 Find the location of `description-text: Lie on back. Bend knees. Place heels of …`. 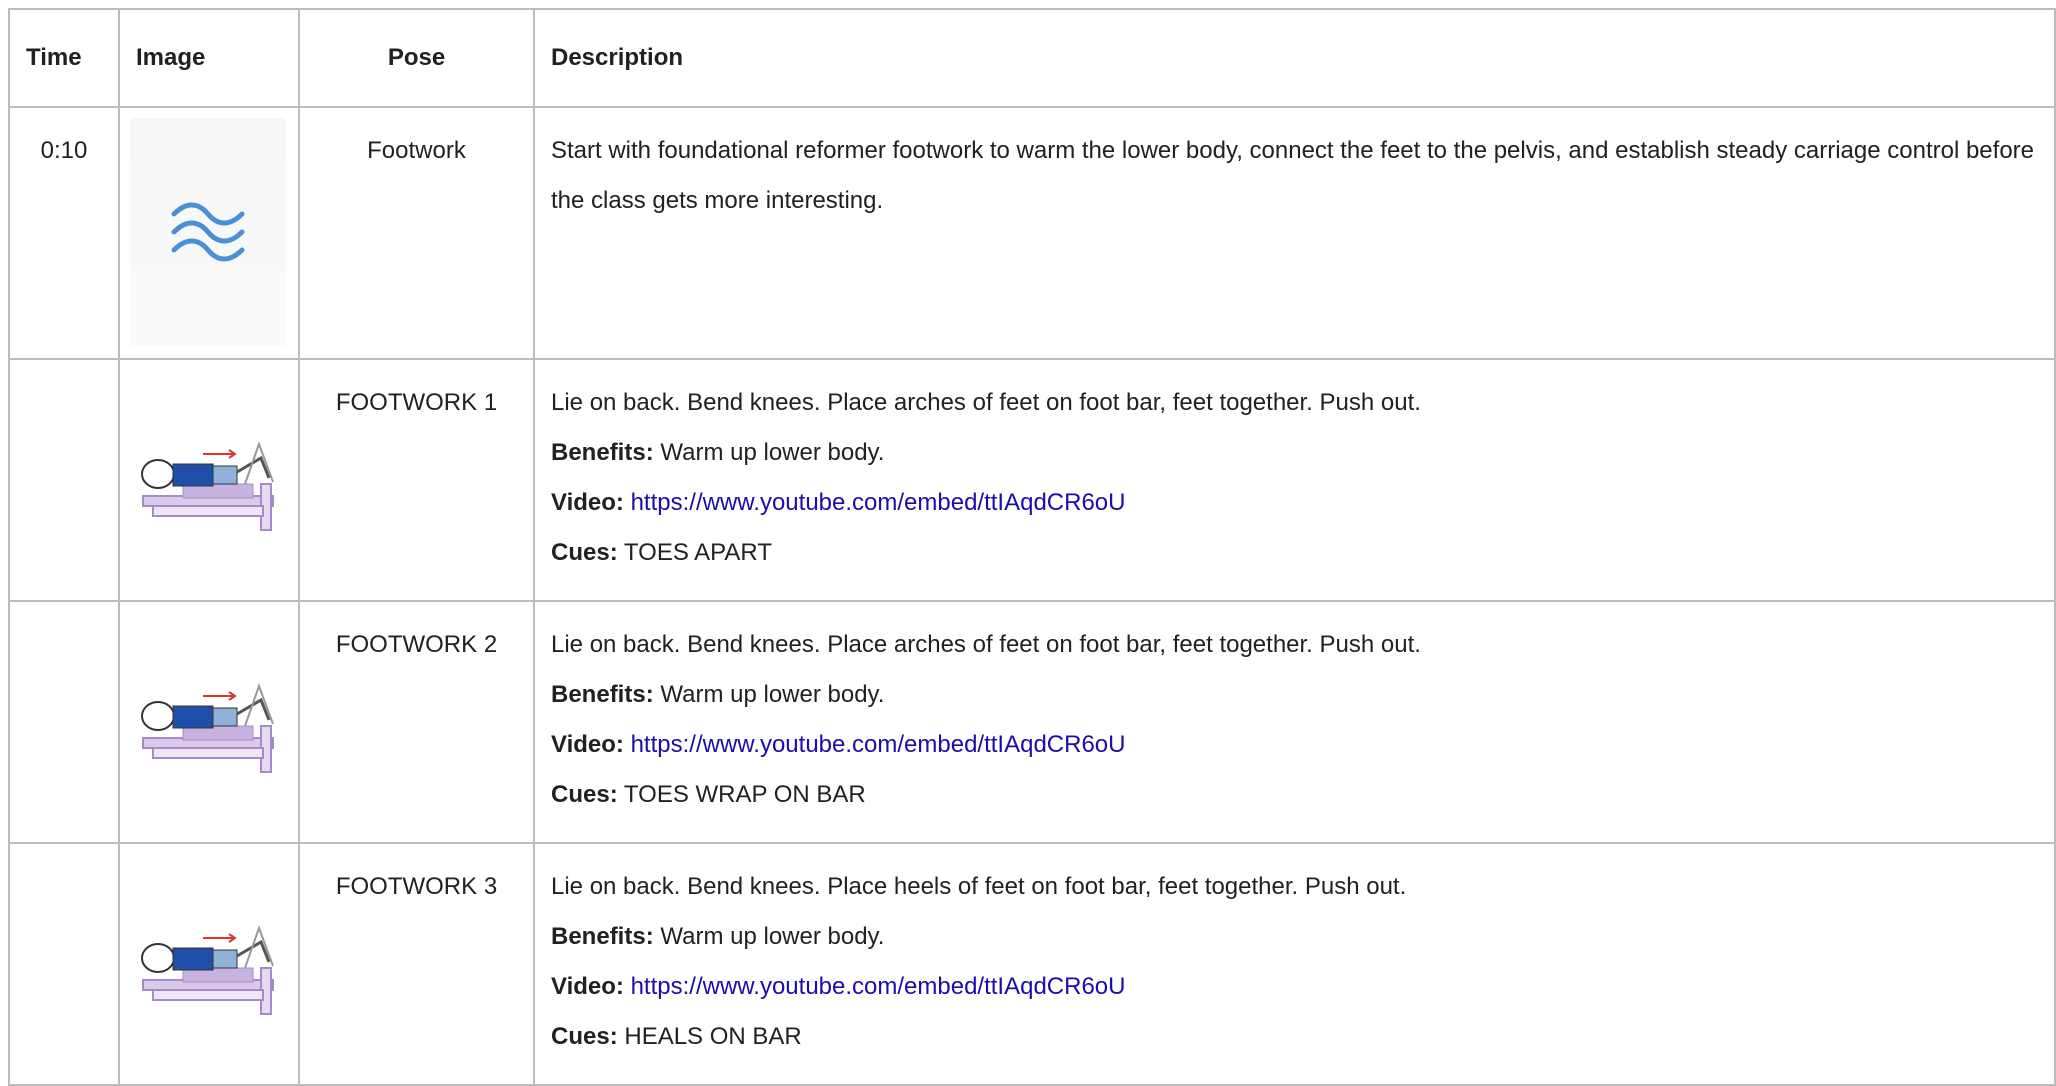

description-text: Lie on back. Bend knees. Place heels of … is located at coordinates (979, 886).